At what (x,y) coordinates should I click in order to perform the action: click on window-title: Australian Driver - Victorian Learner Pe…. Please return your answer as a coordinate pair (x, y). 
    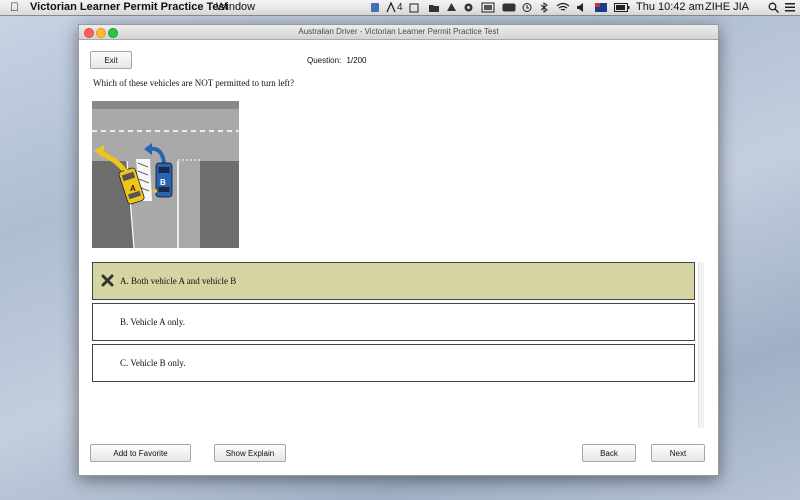
    Looking at the image, I should click on (398, 31).